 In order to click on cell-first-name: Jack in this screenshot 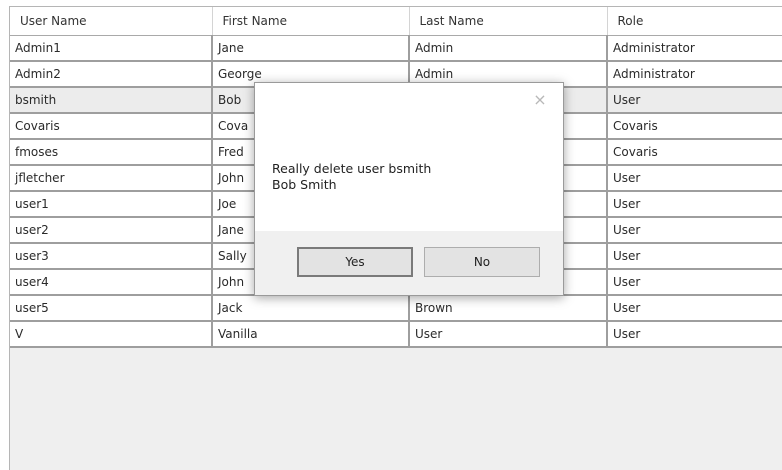, I will do `click(311, 308)`.